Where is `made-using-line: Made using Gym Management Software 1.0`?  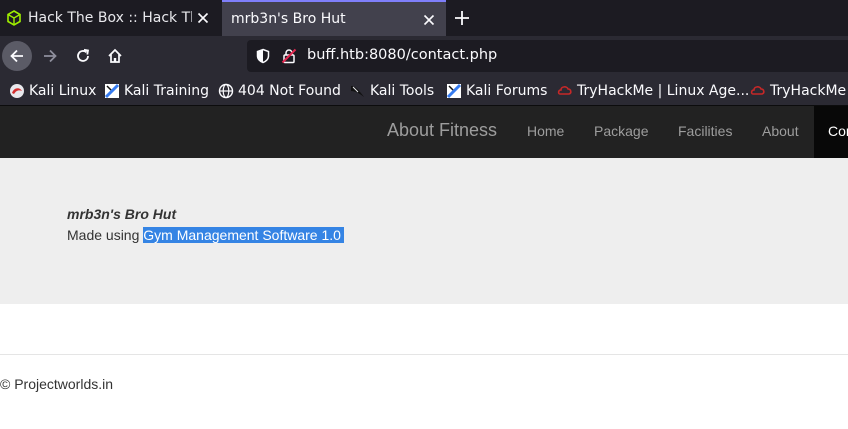 made-using-line: Made using Gym Management Software 1.0 is located at coordinates (205, 235).